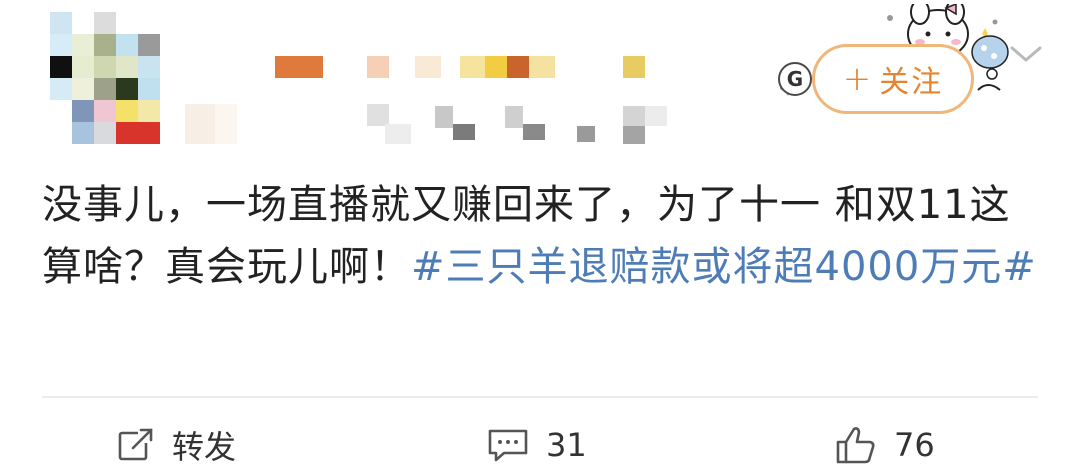 Image resolution: width=1080 pixels, height=472 pixels. I want to click on avatar, so click(106, 80).